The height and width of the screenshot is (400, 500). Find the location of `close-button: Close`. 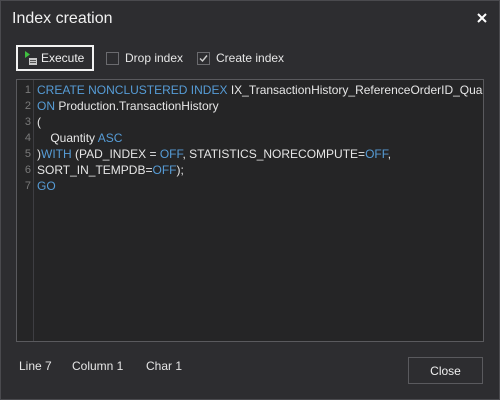

close-button: Close is located at coordinates (445, 370).